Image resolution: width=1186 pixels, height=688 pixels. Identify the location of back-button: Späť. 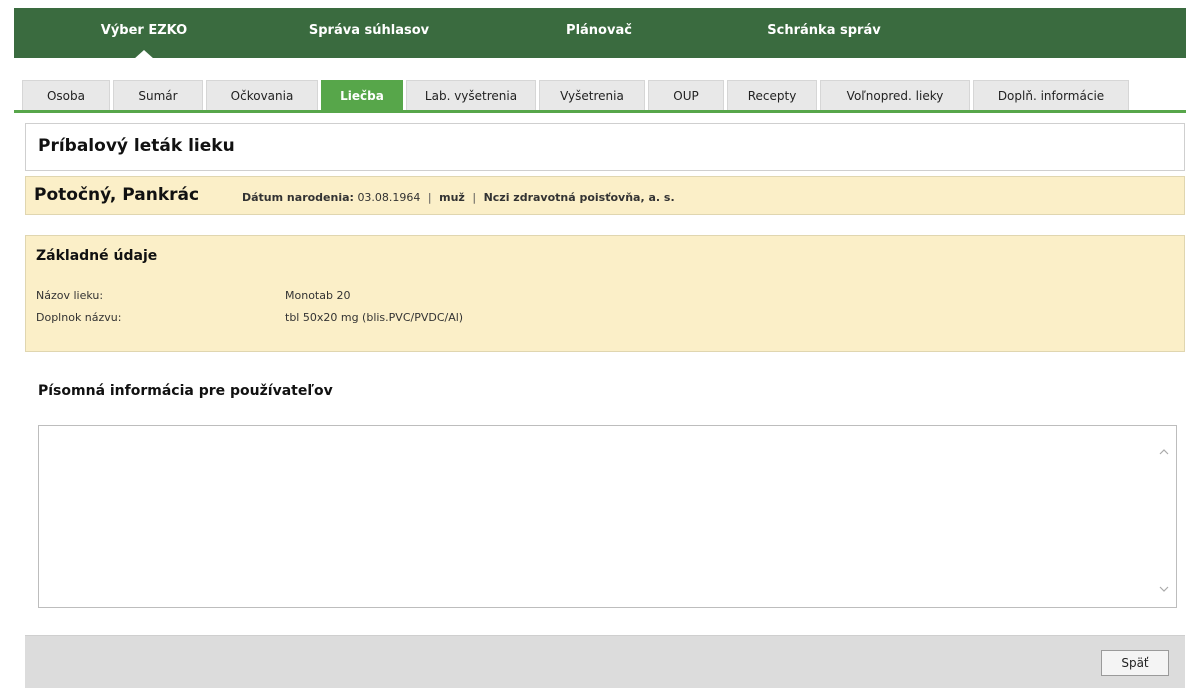
(1135, 663).